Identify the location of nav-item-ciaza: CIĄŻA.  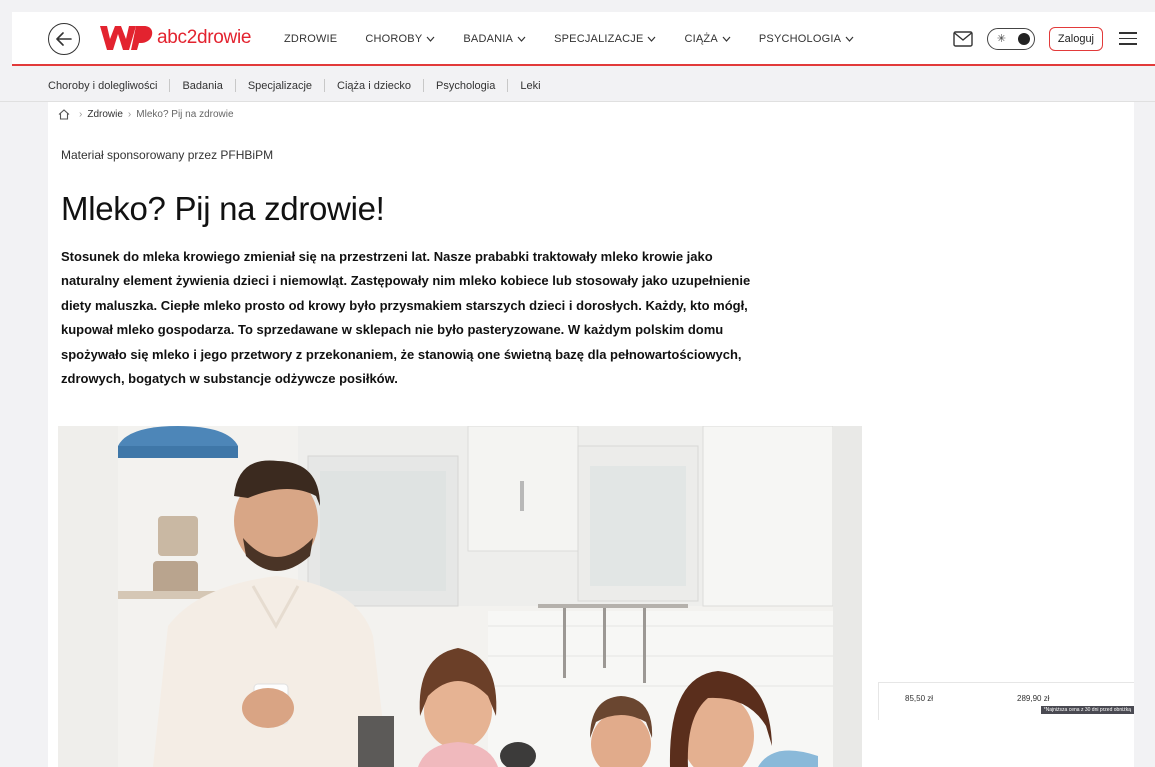
(707, 39).